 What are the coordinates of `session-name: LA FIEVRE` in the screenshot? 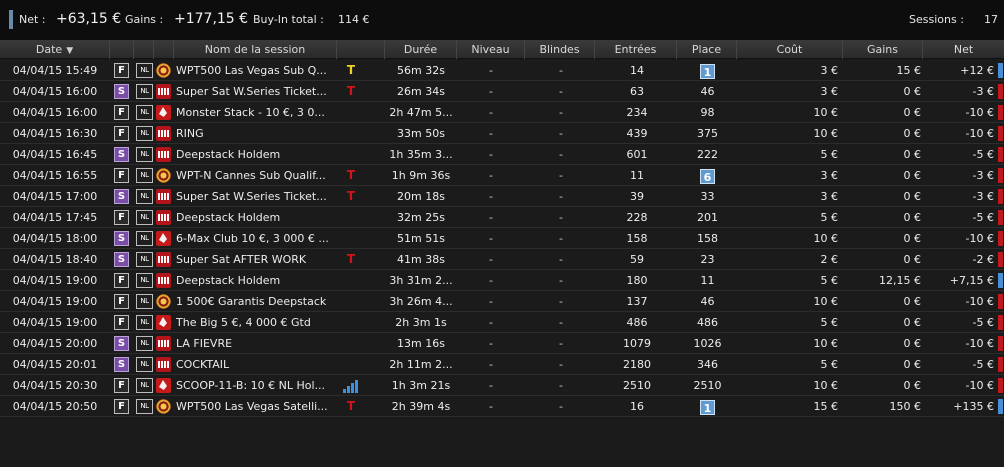 It's located at (257, 343).